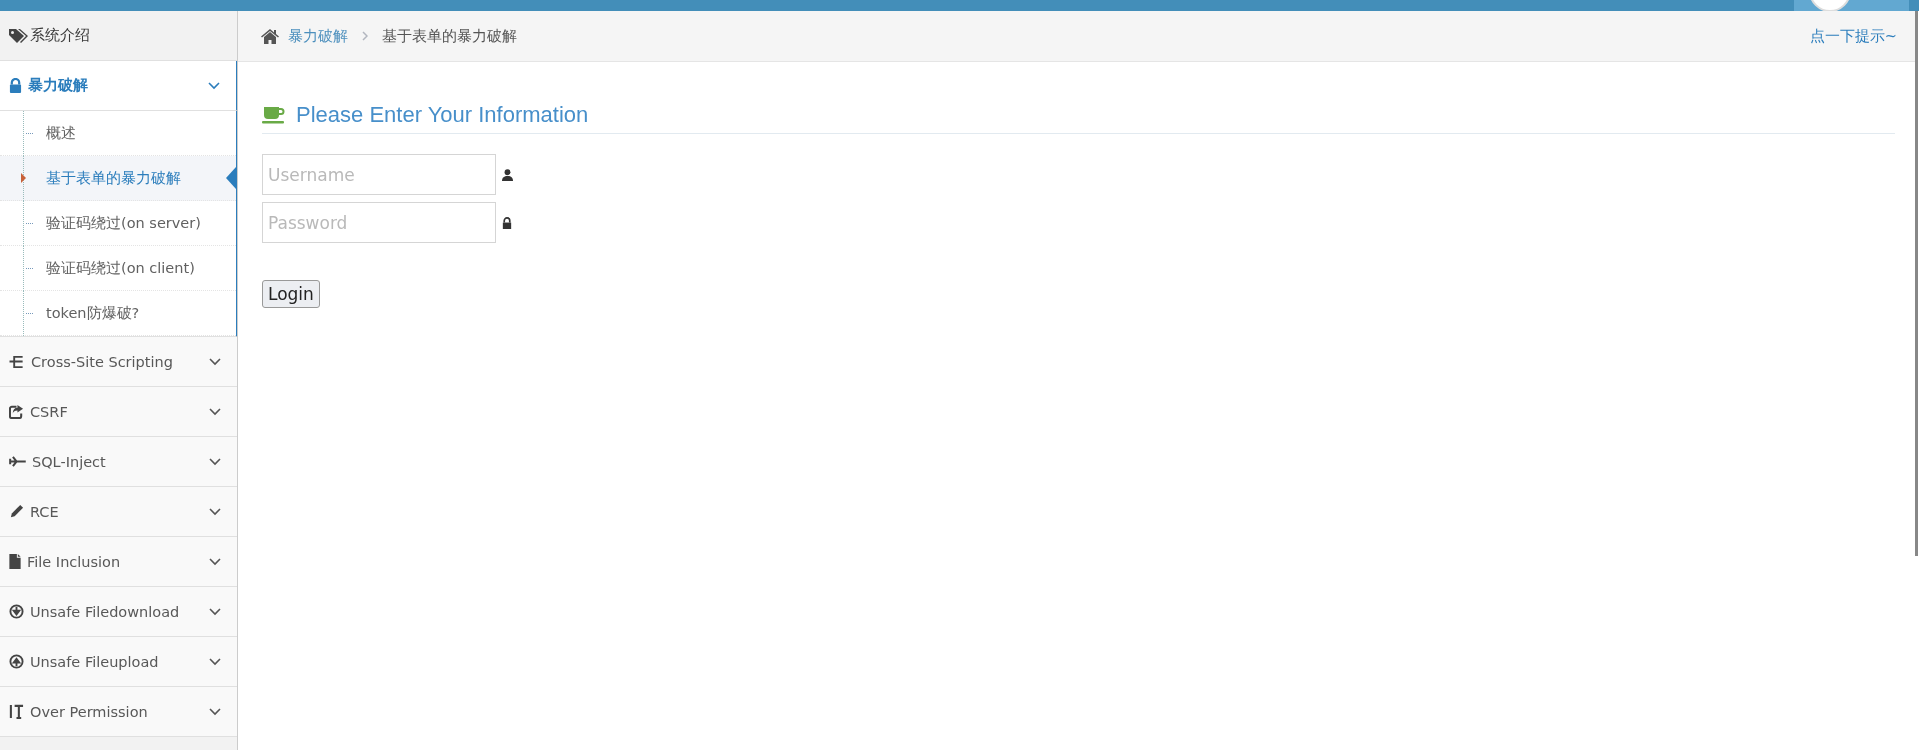  What do you see at coordinates (60, 35) in the screenshot?
I see `menu-label: 系统介绍` at bounding box center [60, 35].